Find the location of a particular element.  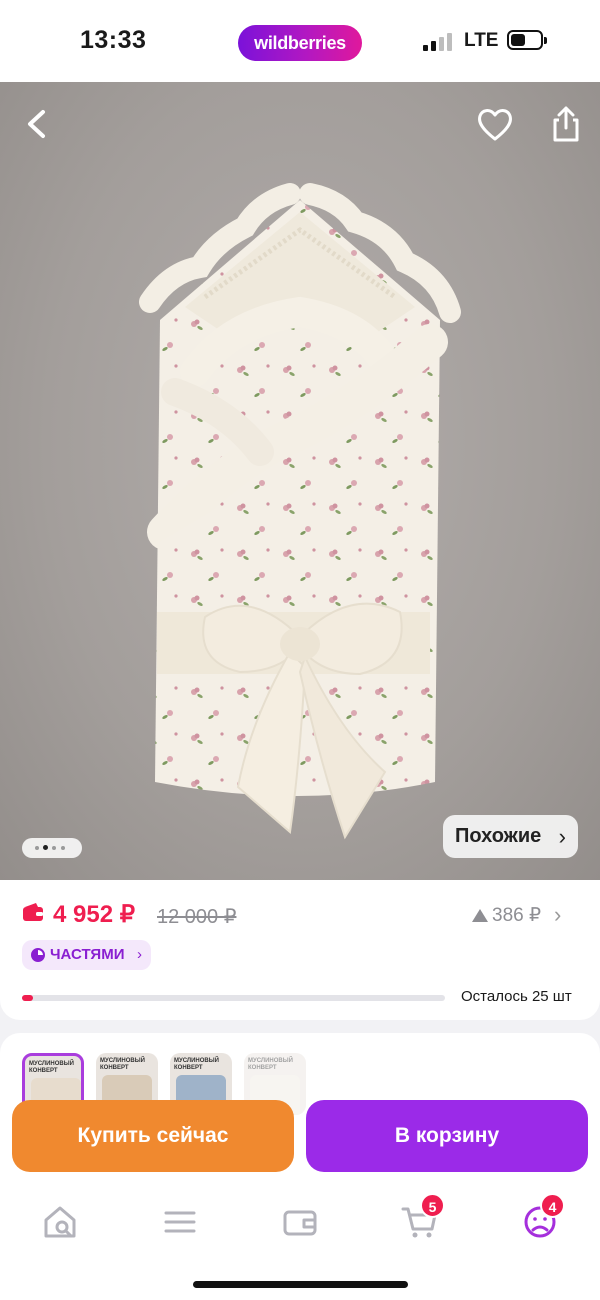

stock-remaining: Осталось 25 шт is located at coordinates (516, 996).